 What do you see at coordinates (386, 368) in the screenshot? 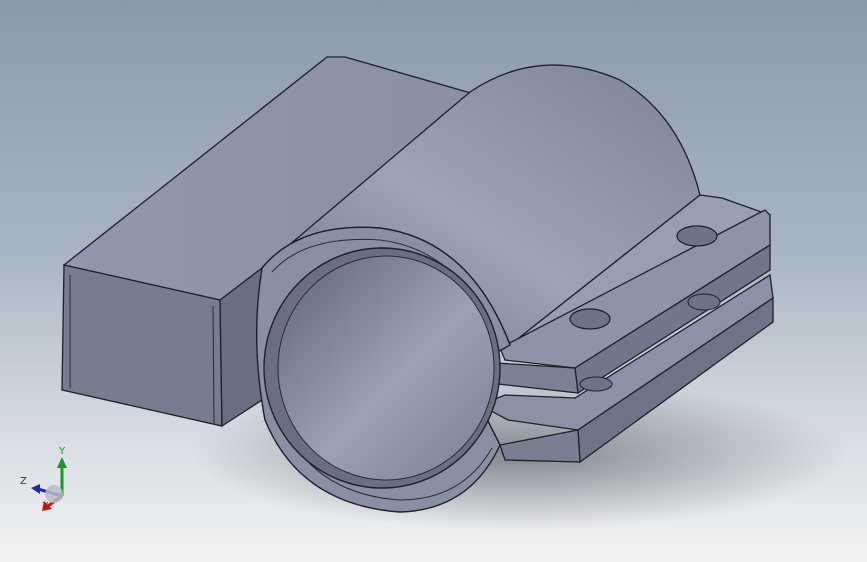
I see `bore-inner-surface` at bounding box center [386, 368].